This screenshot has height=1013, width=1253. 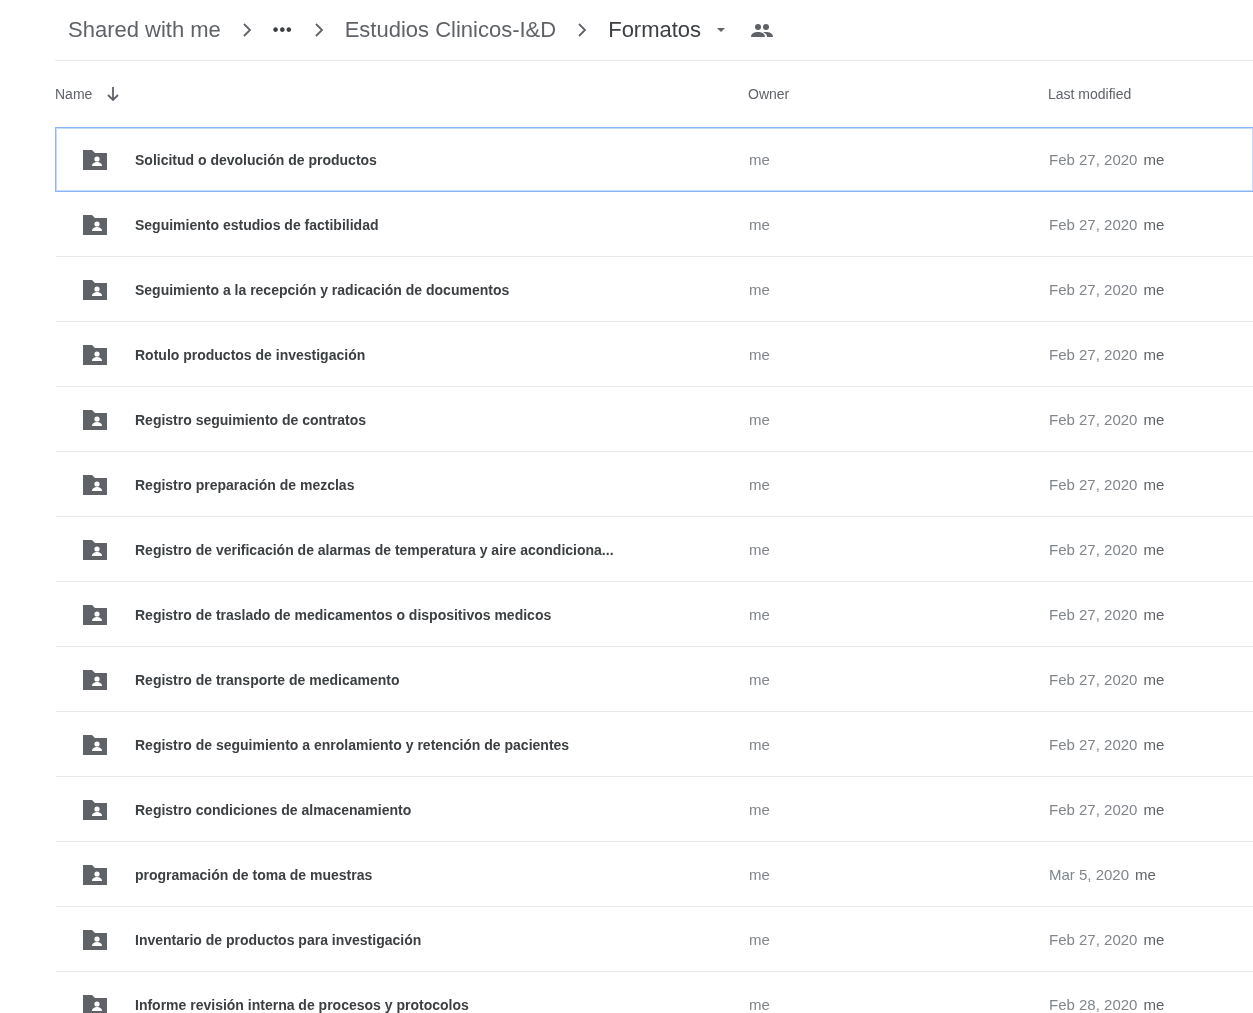 I want to click on current-folder-button: Formatos, so click(x=655, y=30).